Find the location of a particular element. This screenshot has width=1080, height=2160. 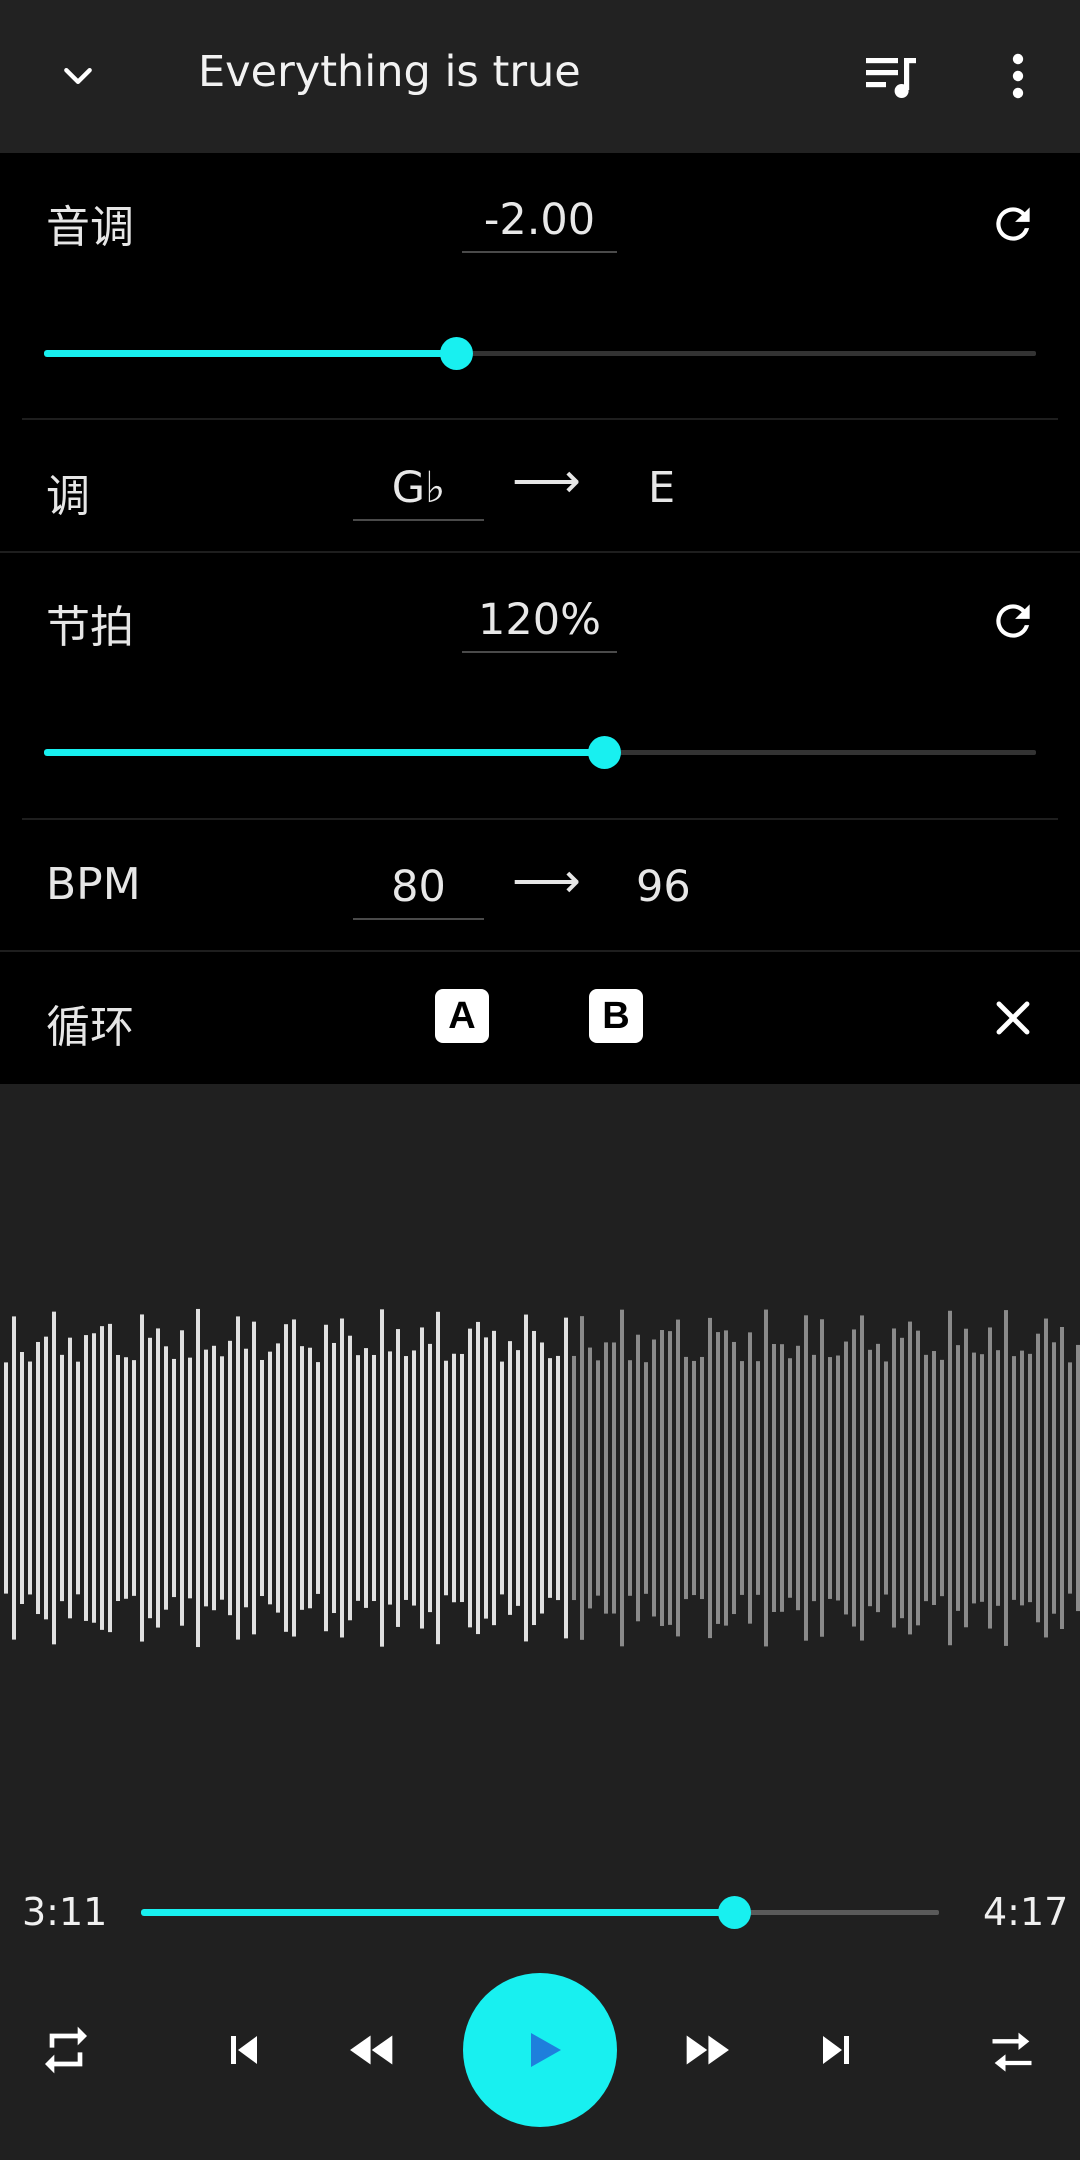

close-icon is located at coordinates (1013, 1018).